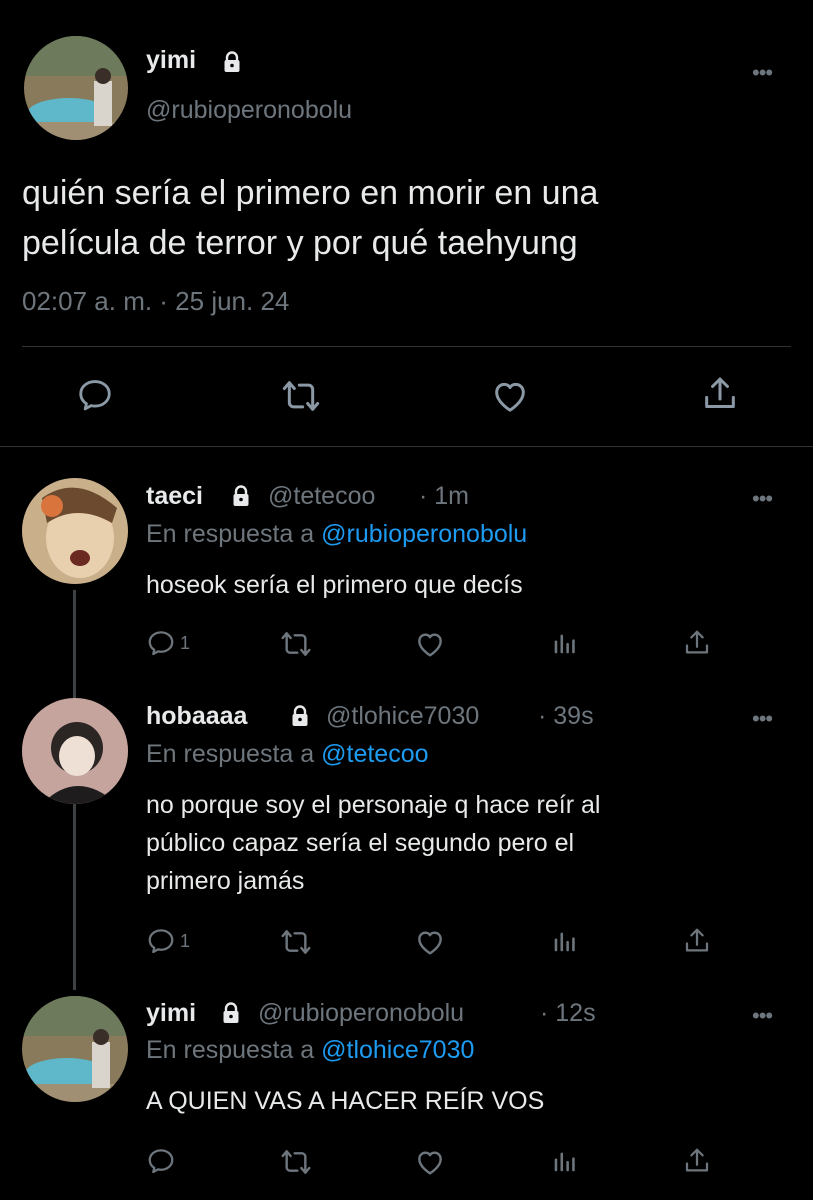 Image resolution: width=813 pixels, height=1200 pixels. I want to click on tweet-text: A QUIEN VAS A HACER REÍR VOS, so click(345, 1101).